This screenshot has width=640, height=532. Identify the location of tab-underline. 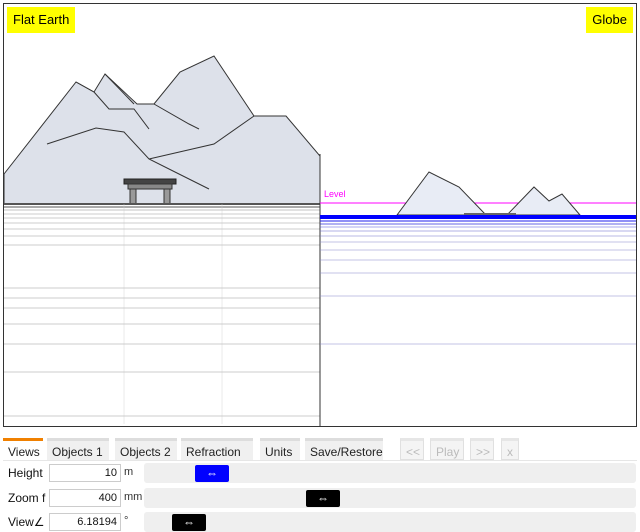
(320, 460).